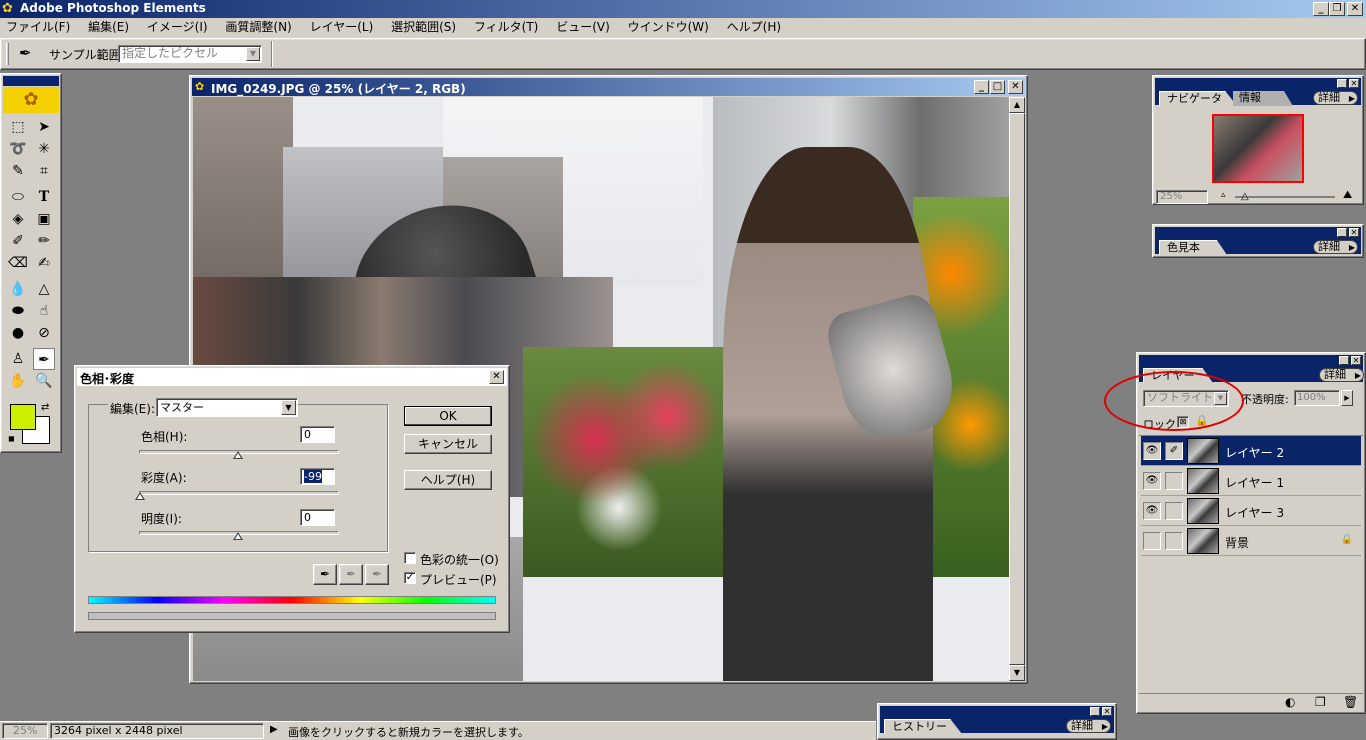 This screenshot has width=1366, height=740. Describe the element at coordinates (44, 241) in the screenshot. I see `pencil-tool-icon: ✏` at that location.